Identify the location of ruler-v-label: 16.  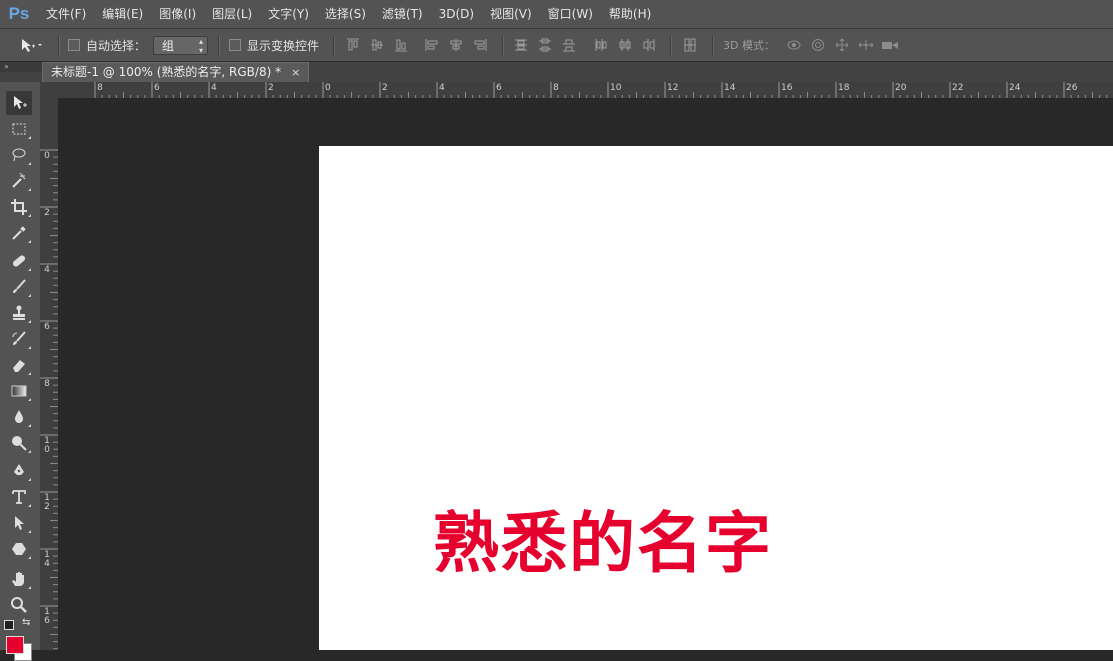
(47, 616).